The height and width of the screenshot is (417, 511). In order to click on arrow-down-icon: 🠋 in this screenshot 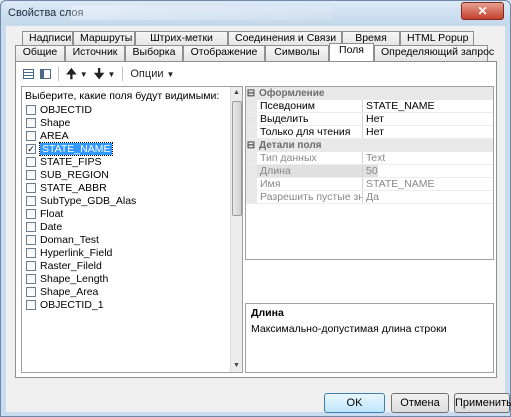, I will do `click(99, 73)`.